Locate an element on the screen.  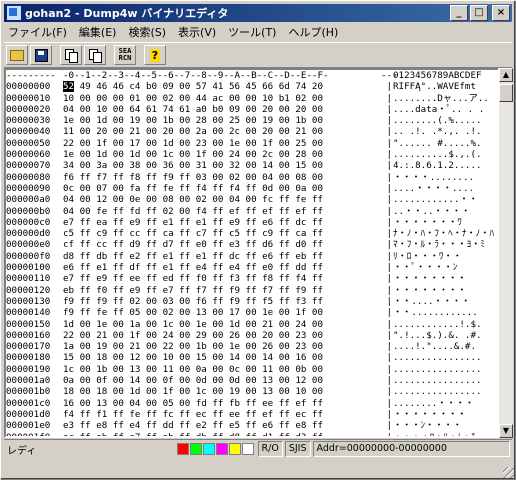
row-ascii: ........Dャ...ア.. is located at coordinates (443, 98).